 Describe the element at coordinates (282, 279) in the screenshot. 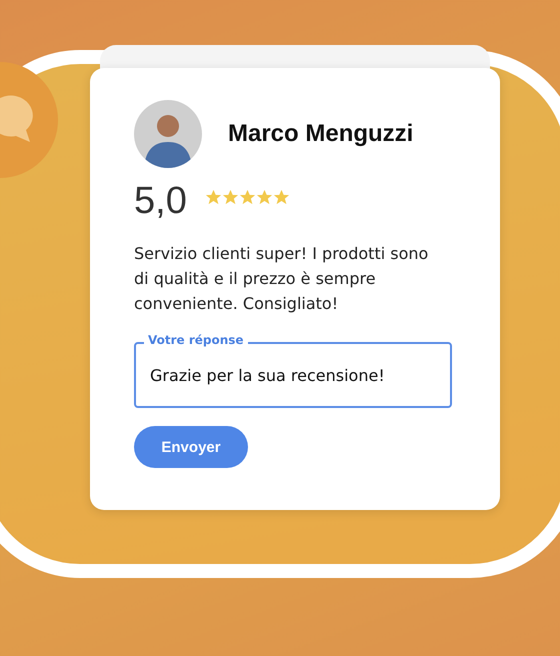

I see `review-text: Servizio clienti super! I prodotti sono di qualità e il prezzo è sempre conveniente. Consigliato!` at that location.